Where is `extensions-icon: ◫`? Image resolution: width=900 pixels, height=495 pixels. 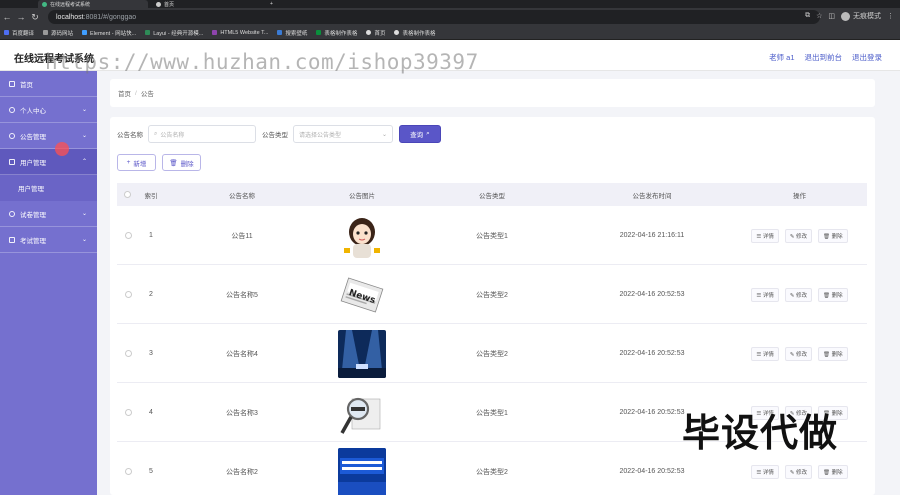 extensions-icon: ◫ is located at coordinates (831, 16).